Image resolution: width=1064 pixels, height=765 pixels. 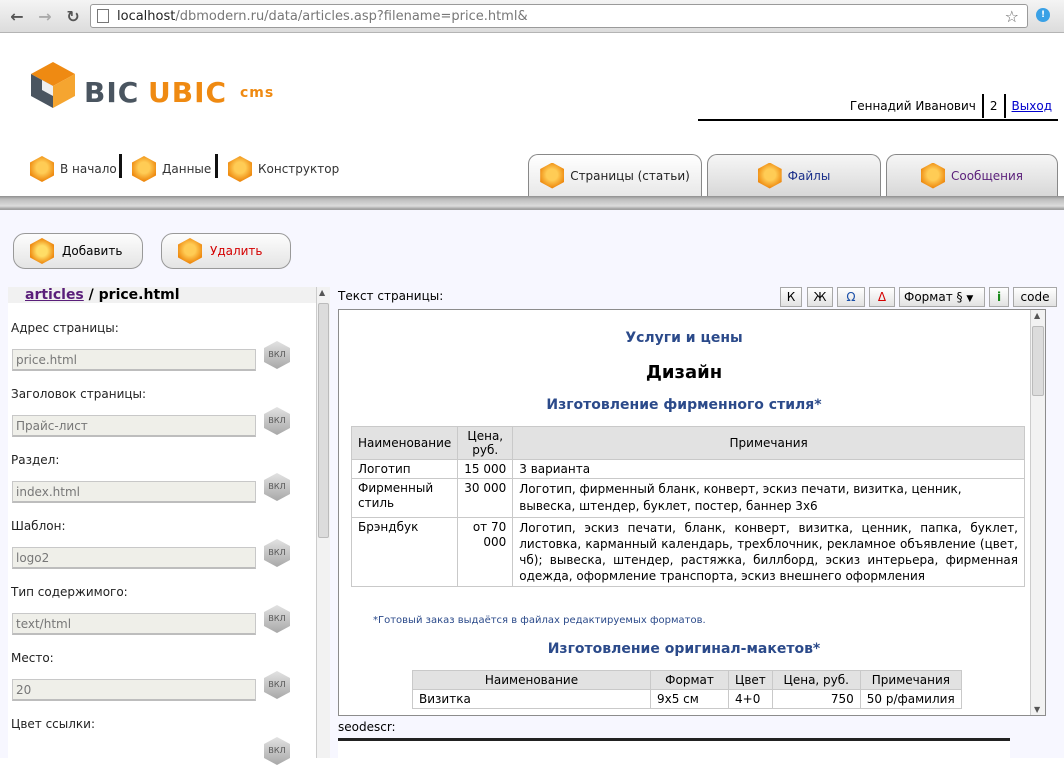 I want to click on toggle-place: ВКЛ, so click(x=277, y=685).